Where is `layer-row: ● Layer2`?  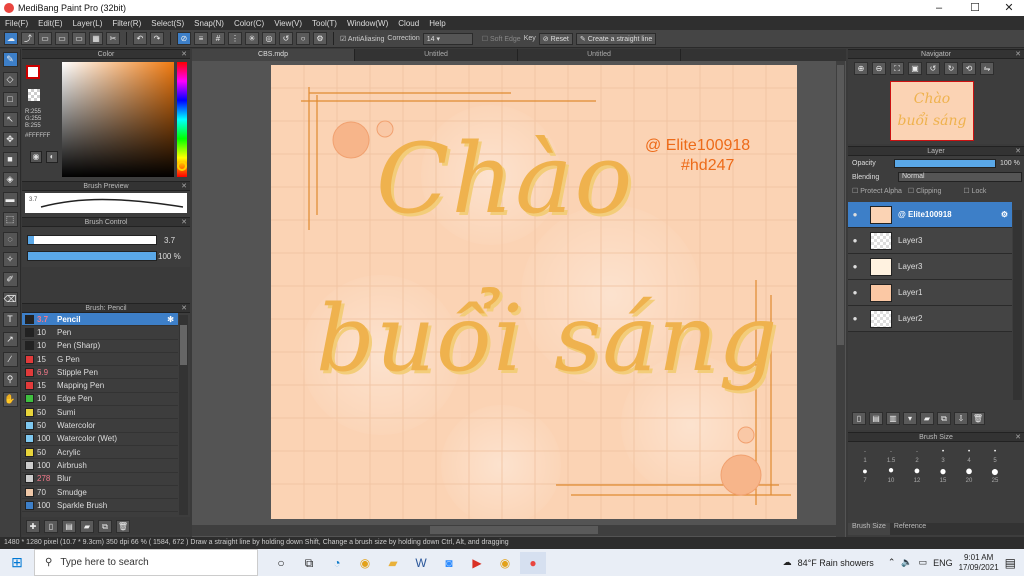
layer-row: ● Layer2 is located at coordinates (930, 319).